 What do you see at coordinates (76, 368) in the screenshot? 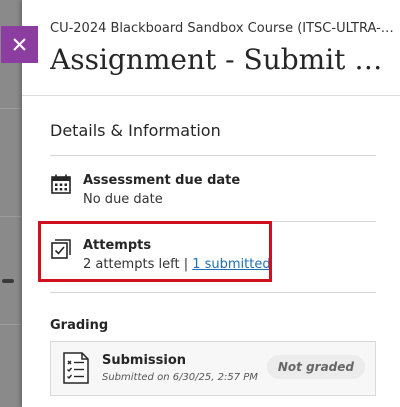
I see `submission-document-icon` at bounding box center [76, 368].